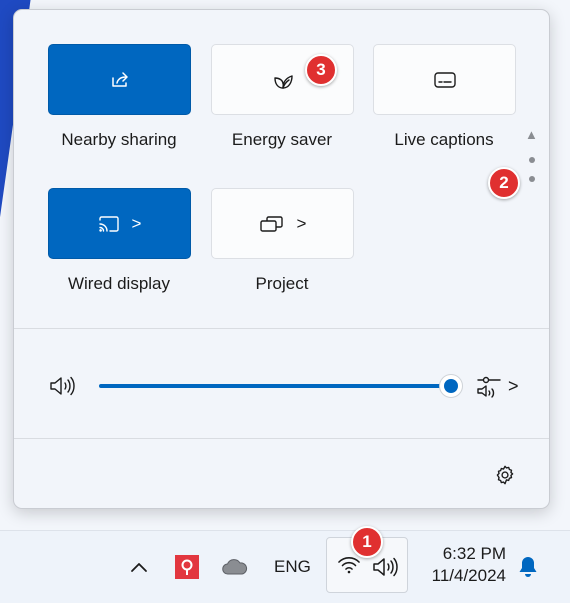 The height and width of the screenshot is (603, 570). What do you see at coordinates (271, 223) in the screenshot?
I see `project-icon` at bounding box center [271, 223].